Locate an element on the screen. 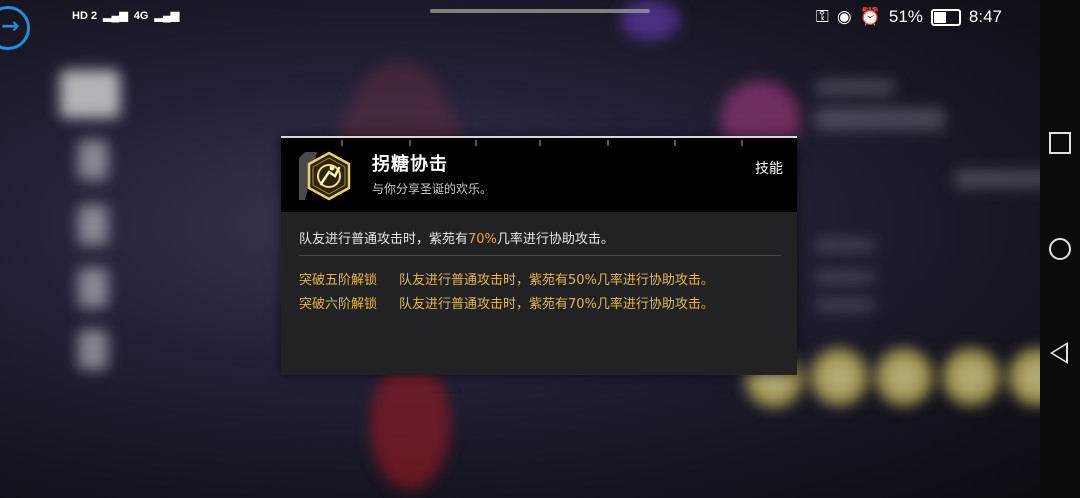  status-right: ⚿ ◉ ⏰ 51% 8:47 is located at coordinates (909, 17).